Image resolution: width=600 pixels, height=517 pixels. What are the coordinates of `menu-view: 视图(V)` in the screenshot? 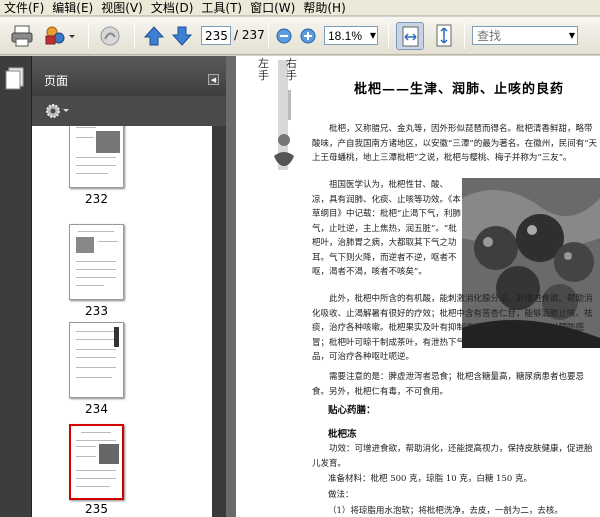 It's located at (122, 8).